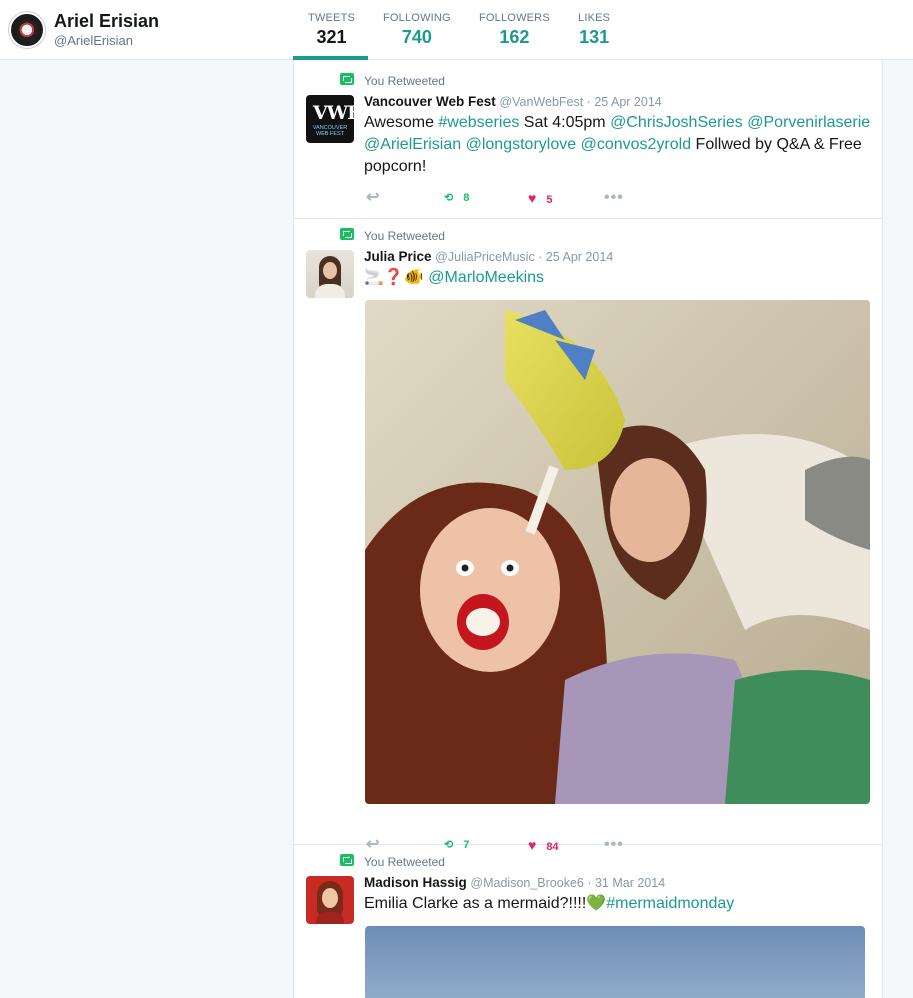 The width and height of the screenshot is (913, 998). Describe the element at coordinates (417, 18) in the screenshot. I see `stat-label: FOLLOWING` at that location.